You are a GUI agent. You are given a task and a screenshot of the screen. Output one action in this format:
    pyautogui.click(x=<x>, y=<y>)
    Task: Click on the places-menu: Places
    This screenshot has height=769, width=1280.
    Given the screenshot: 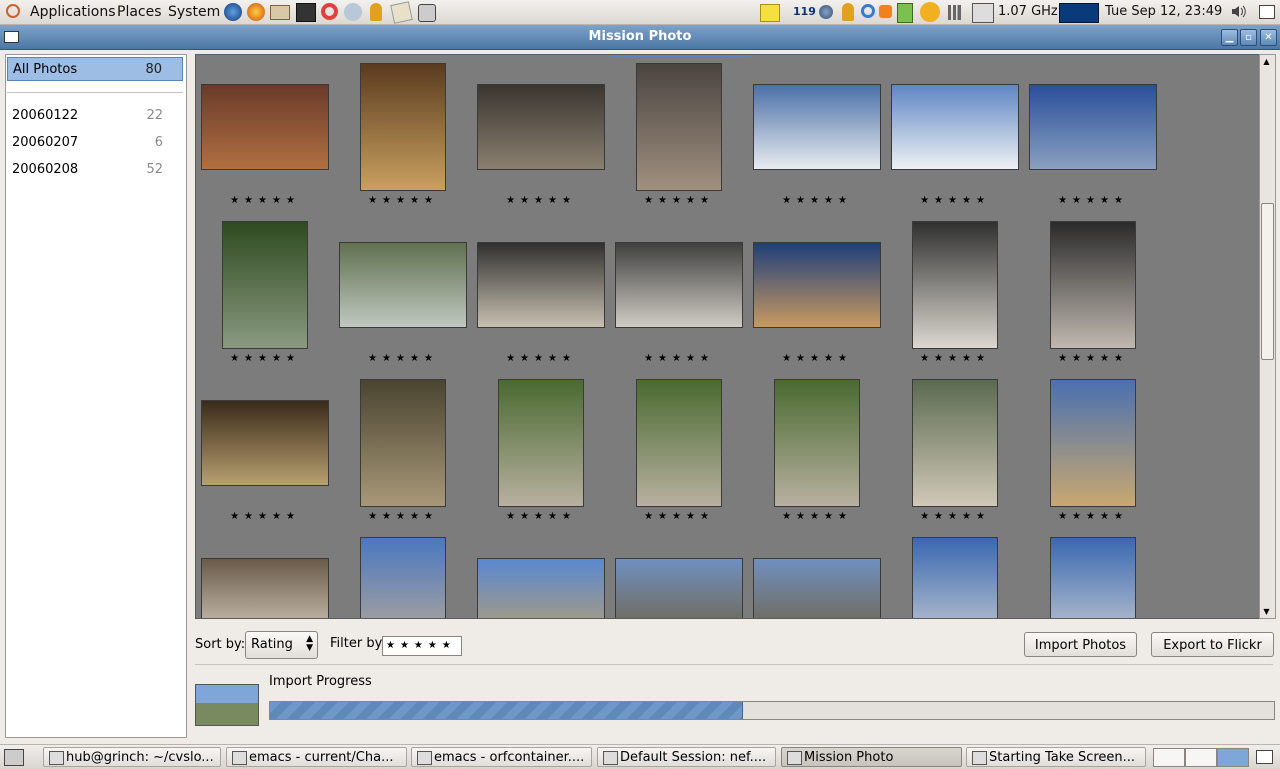 What is the action you would take?
    pyautogui.click(x=139, y=12)
    